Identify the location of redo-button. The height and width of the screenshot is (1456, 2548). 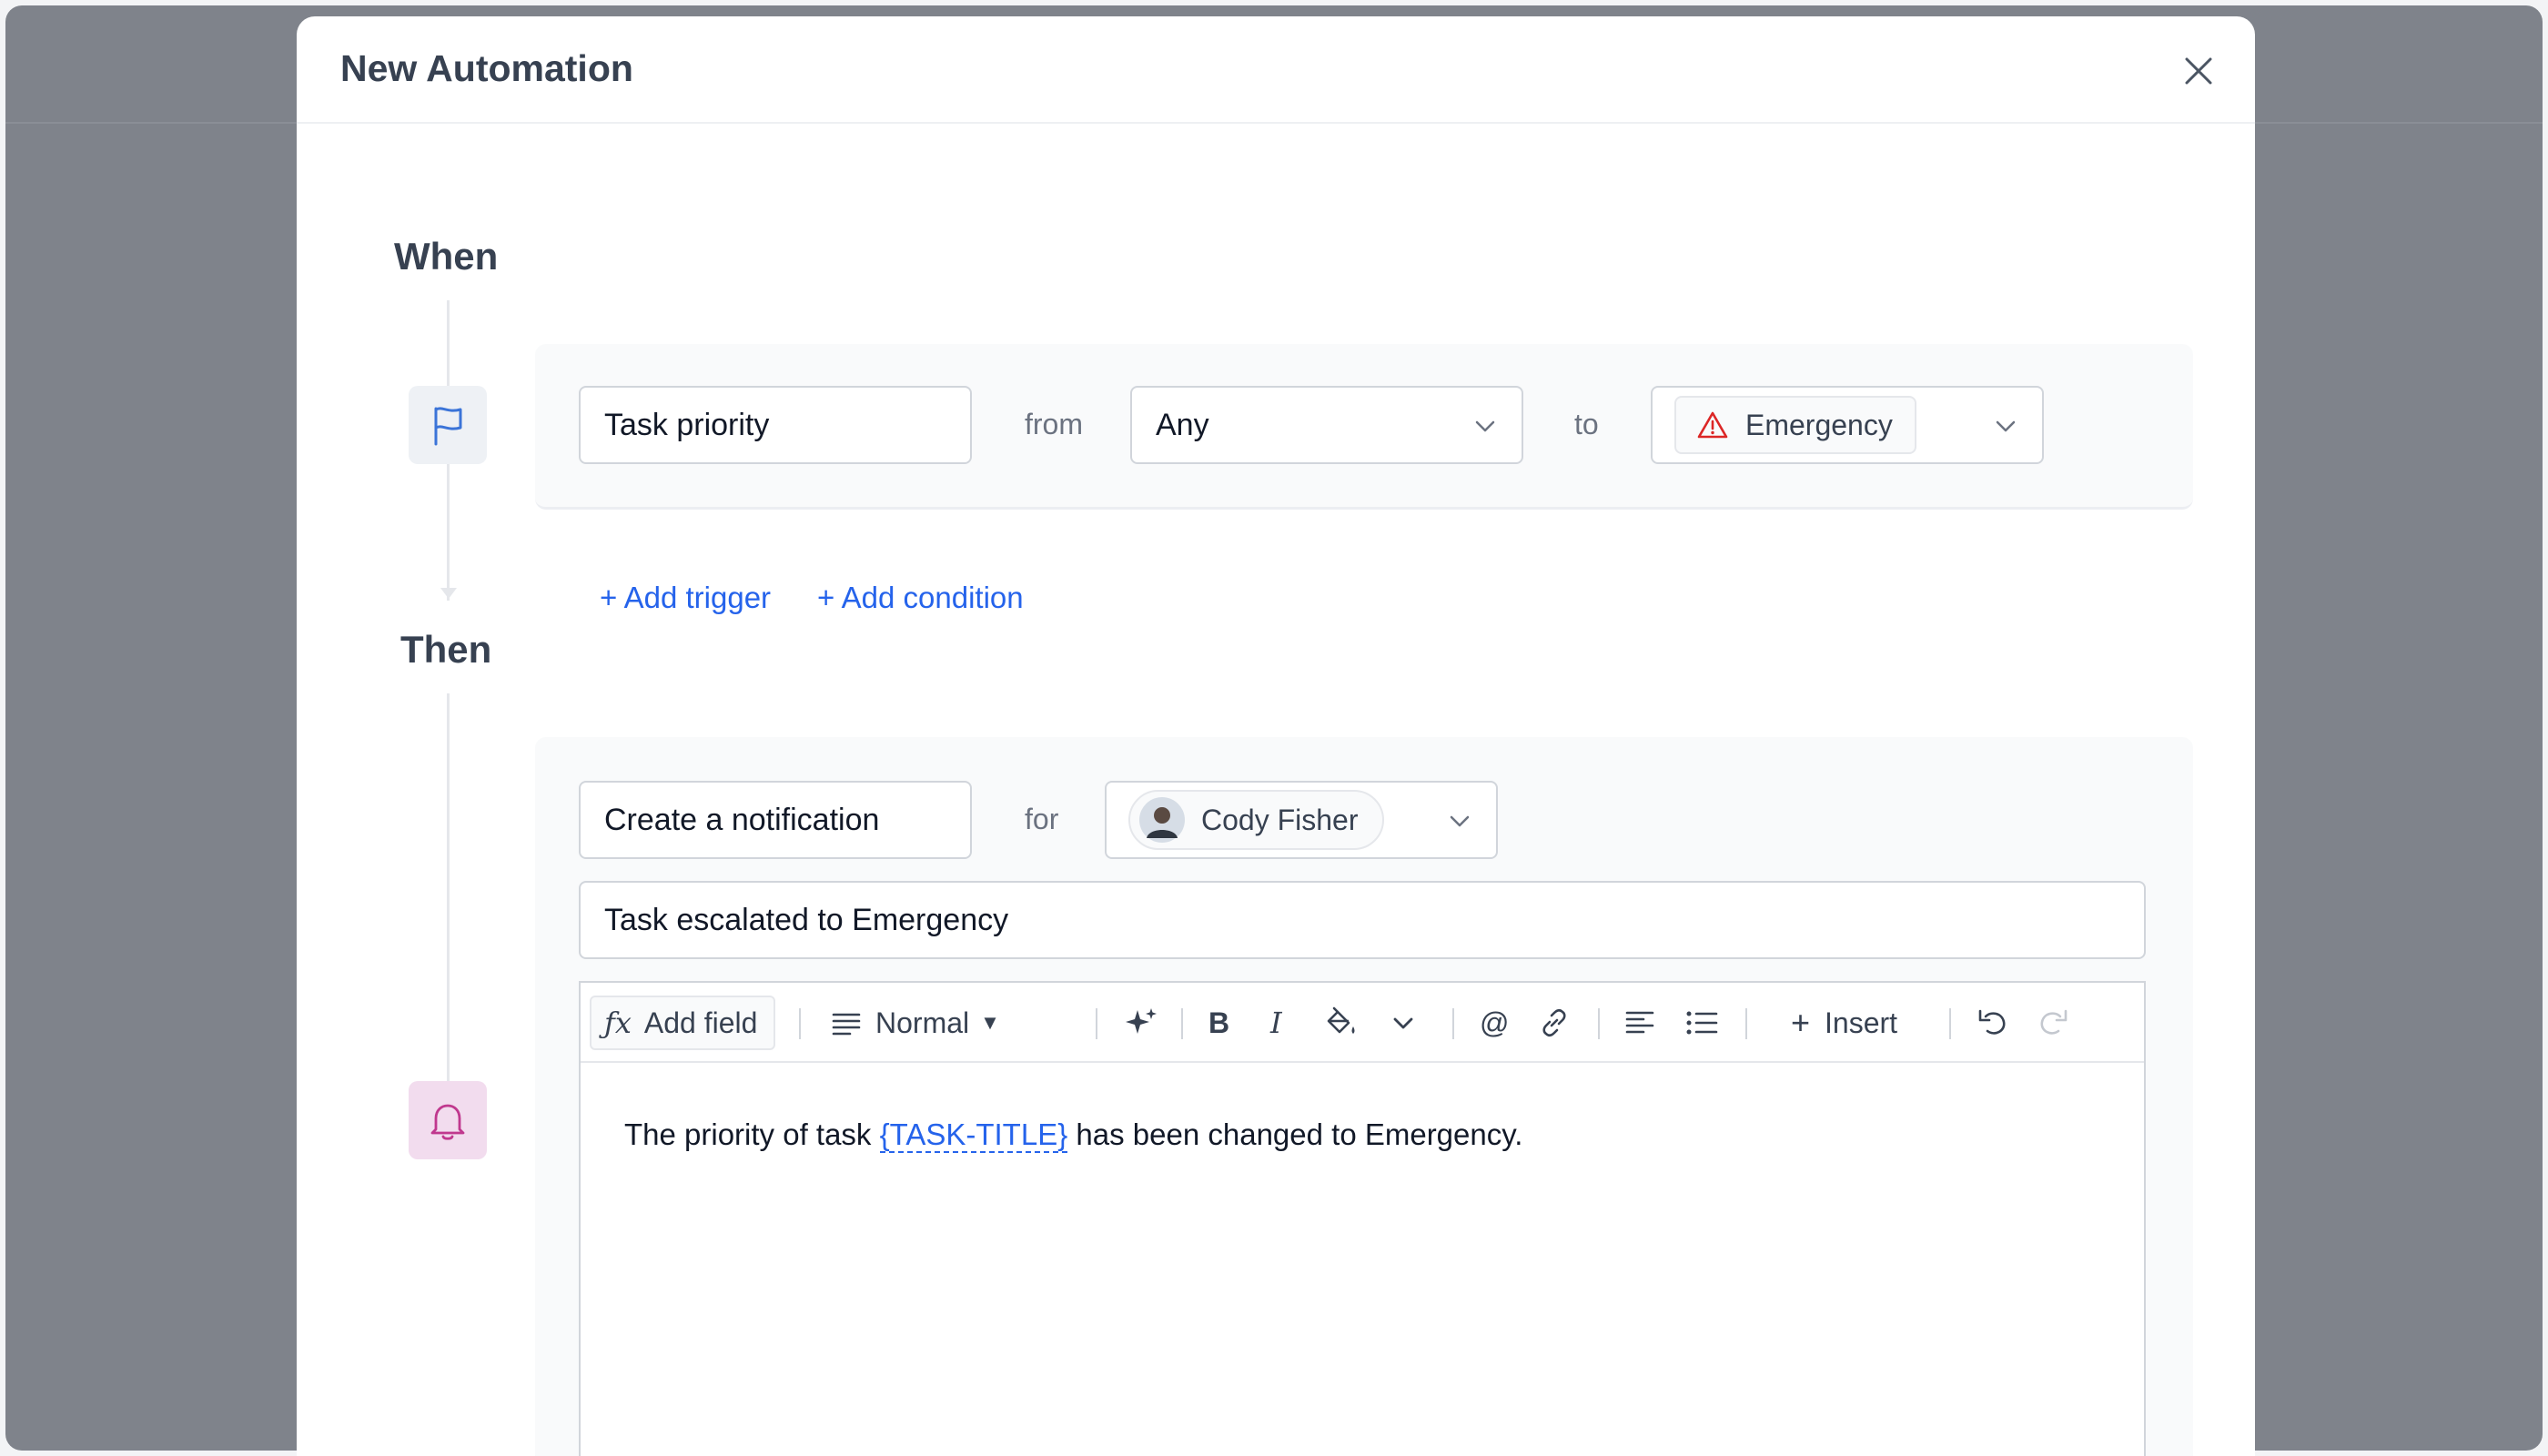
(2053, 1023).